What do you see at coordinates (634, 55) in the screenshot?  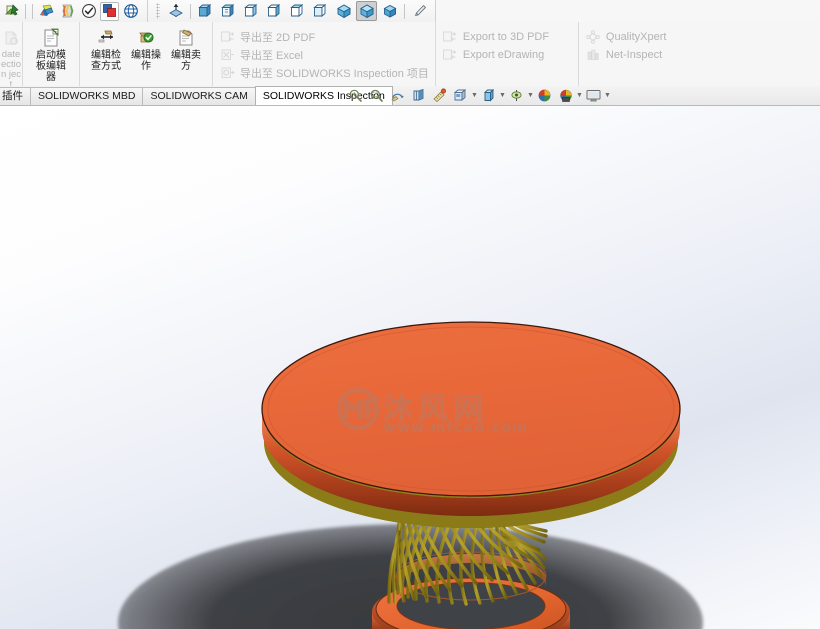 I see `net-inspect-label: Net-Inspect` at bounding box center [634, 55].